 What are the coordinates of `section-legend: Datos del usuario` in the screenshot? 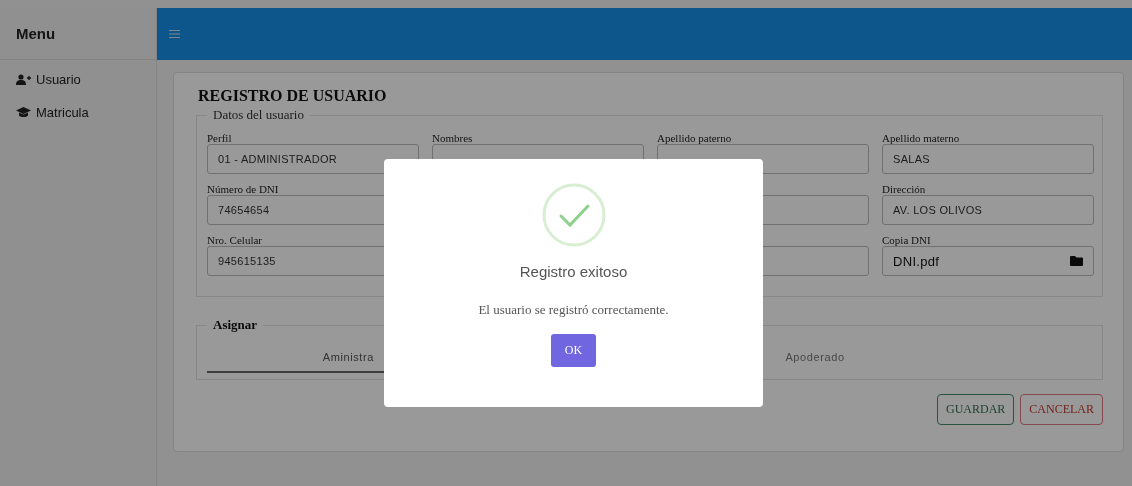 It's located at (258, 115).